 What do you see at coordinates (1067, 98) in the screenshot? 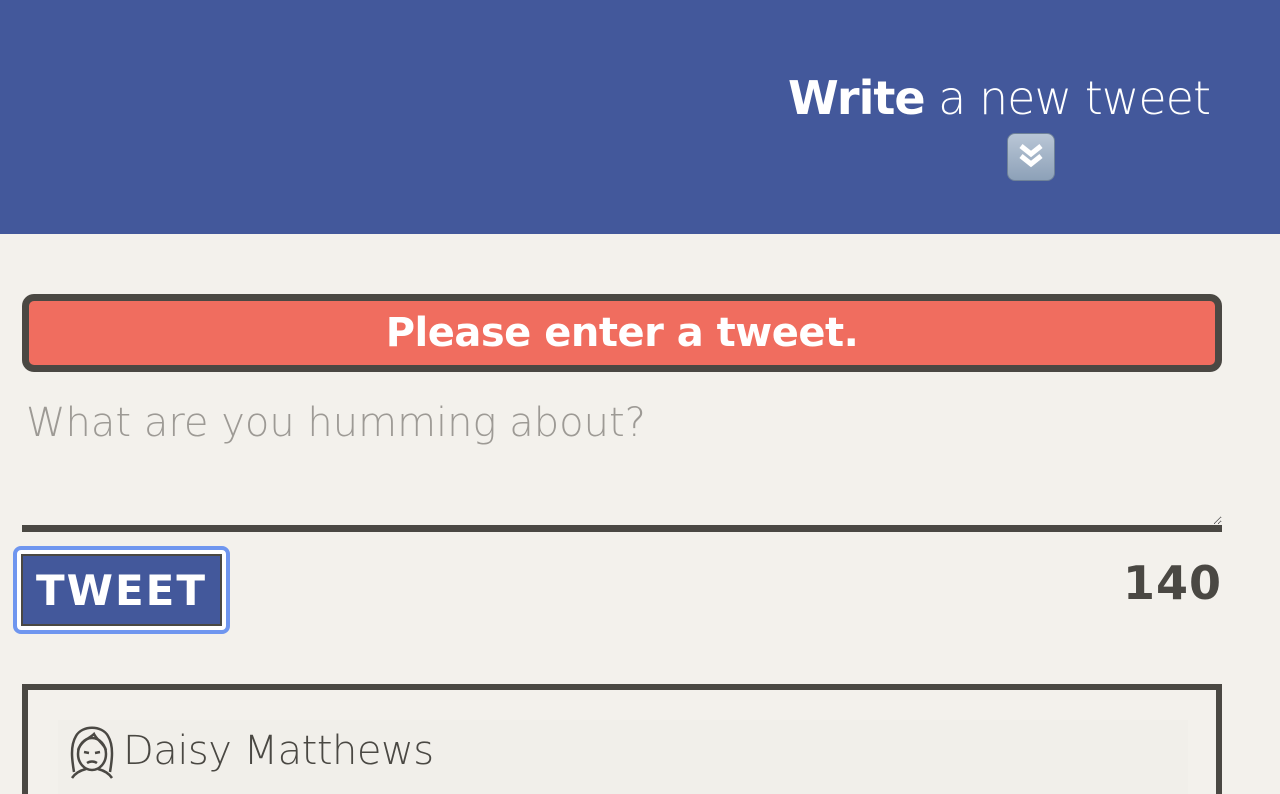
I see `compose-title-rest: a new tweet` at bounding box center [1067, 98].